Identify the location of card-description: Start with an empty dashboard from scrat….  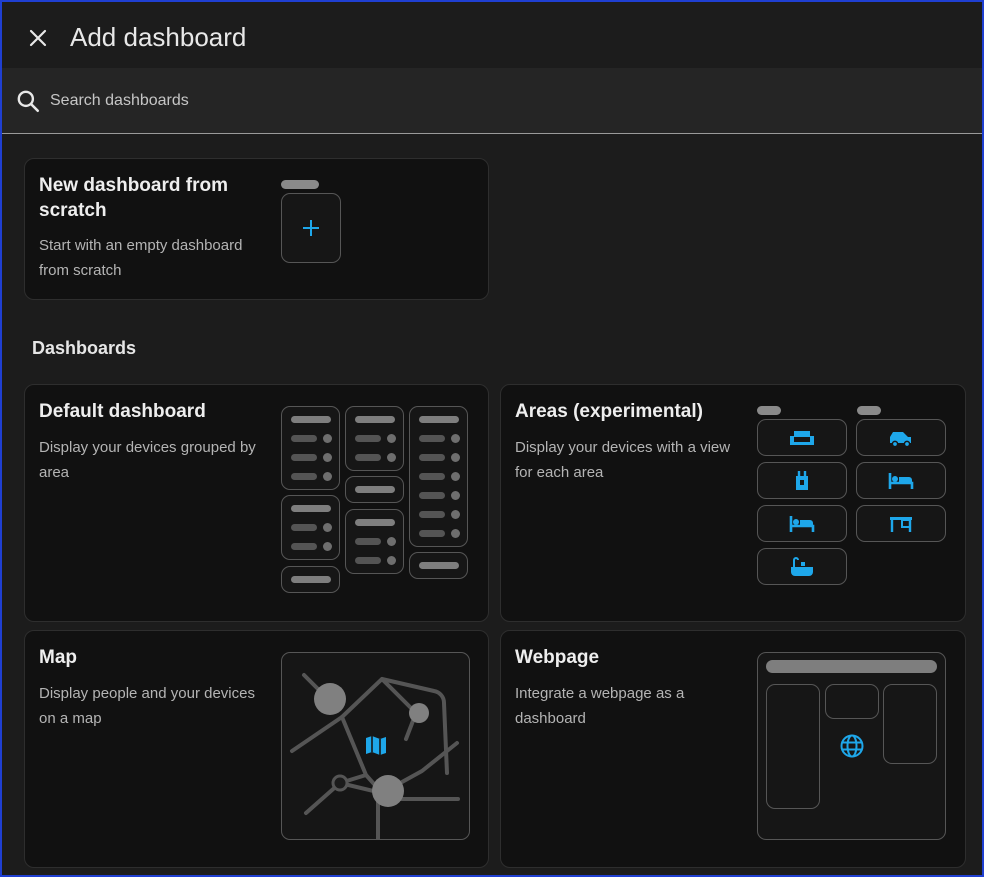
(141, 258).